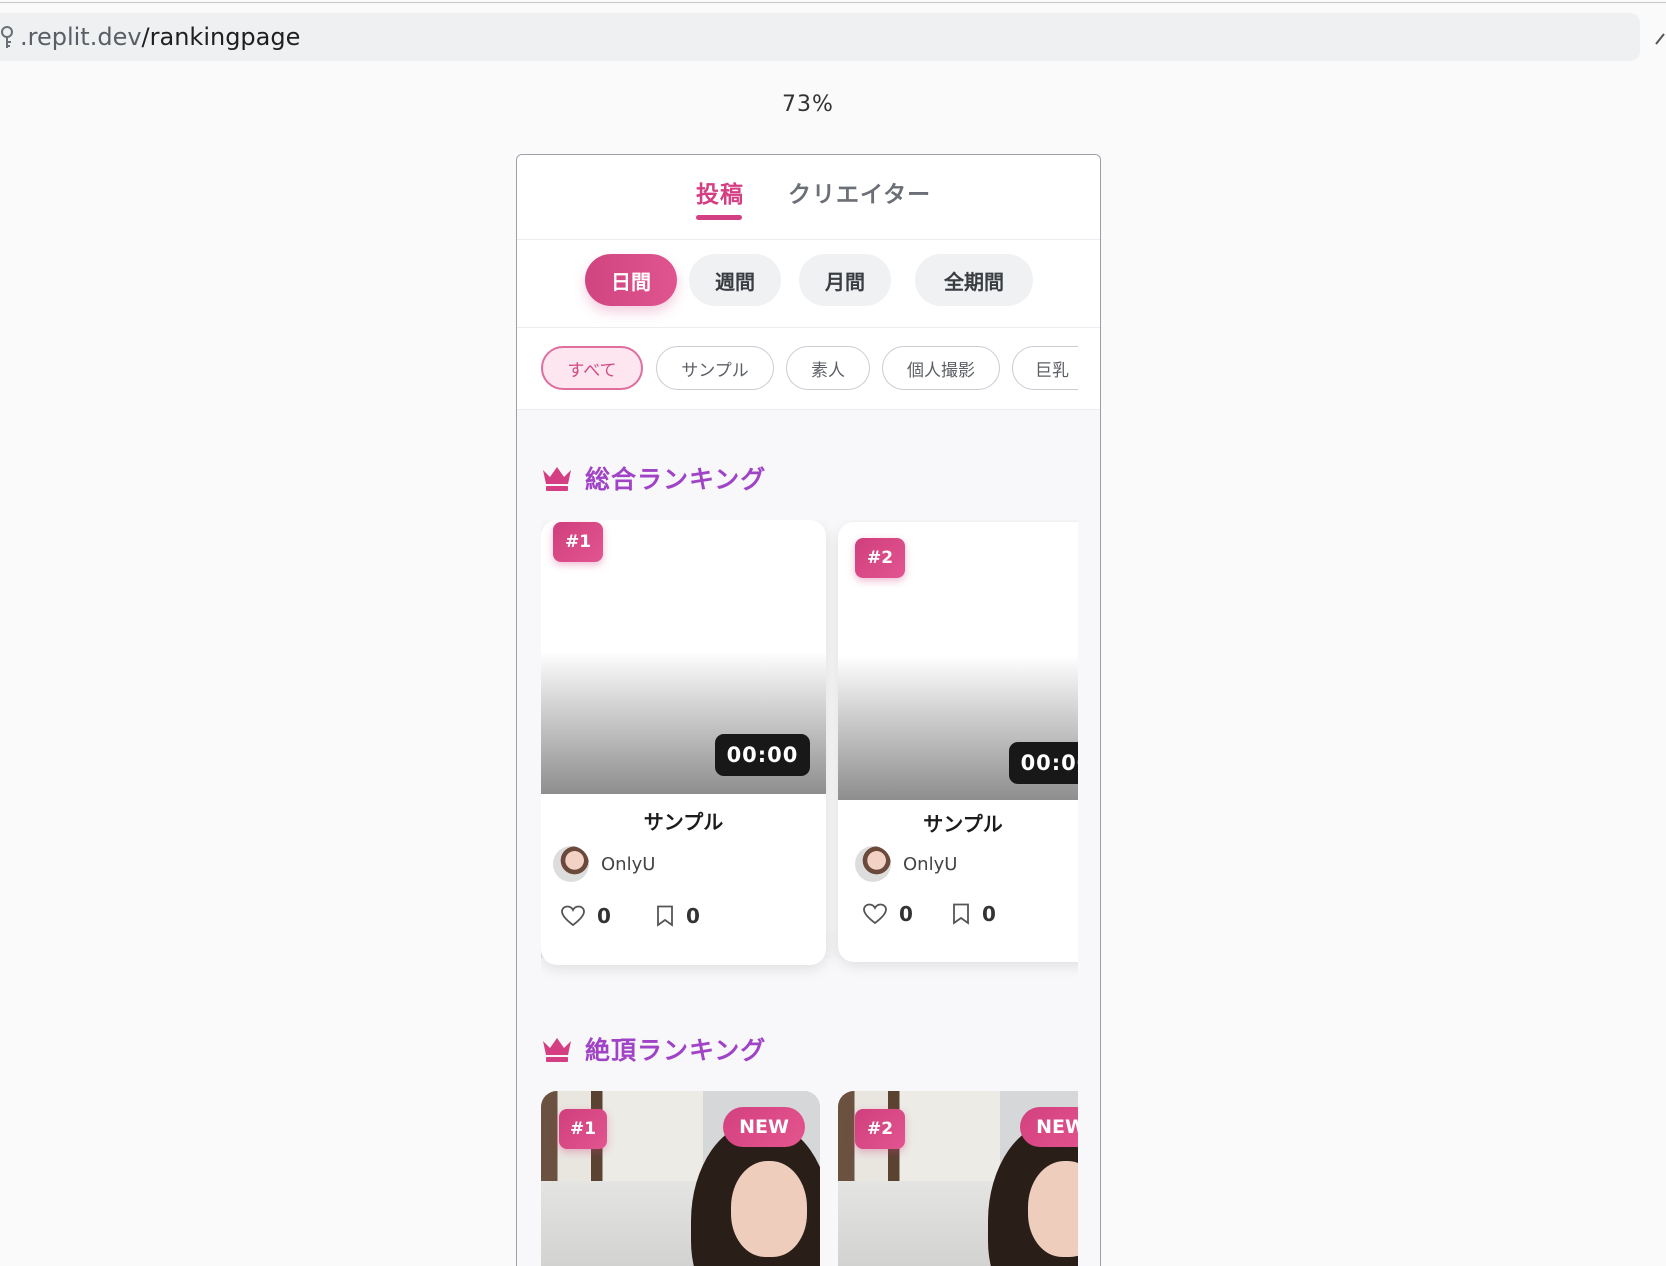 The height and width of the screenshot is (1266, 1666). Describe the element at coordinates (941, 368) in the screenshot. I see `category-personal-chip: 個人撮影` at that location.